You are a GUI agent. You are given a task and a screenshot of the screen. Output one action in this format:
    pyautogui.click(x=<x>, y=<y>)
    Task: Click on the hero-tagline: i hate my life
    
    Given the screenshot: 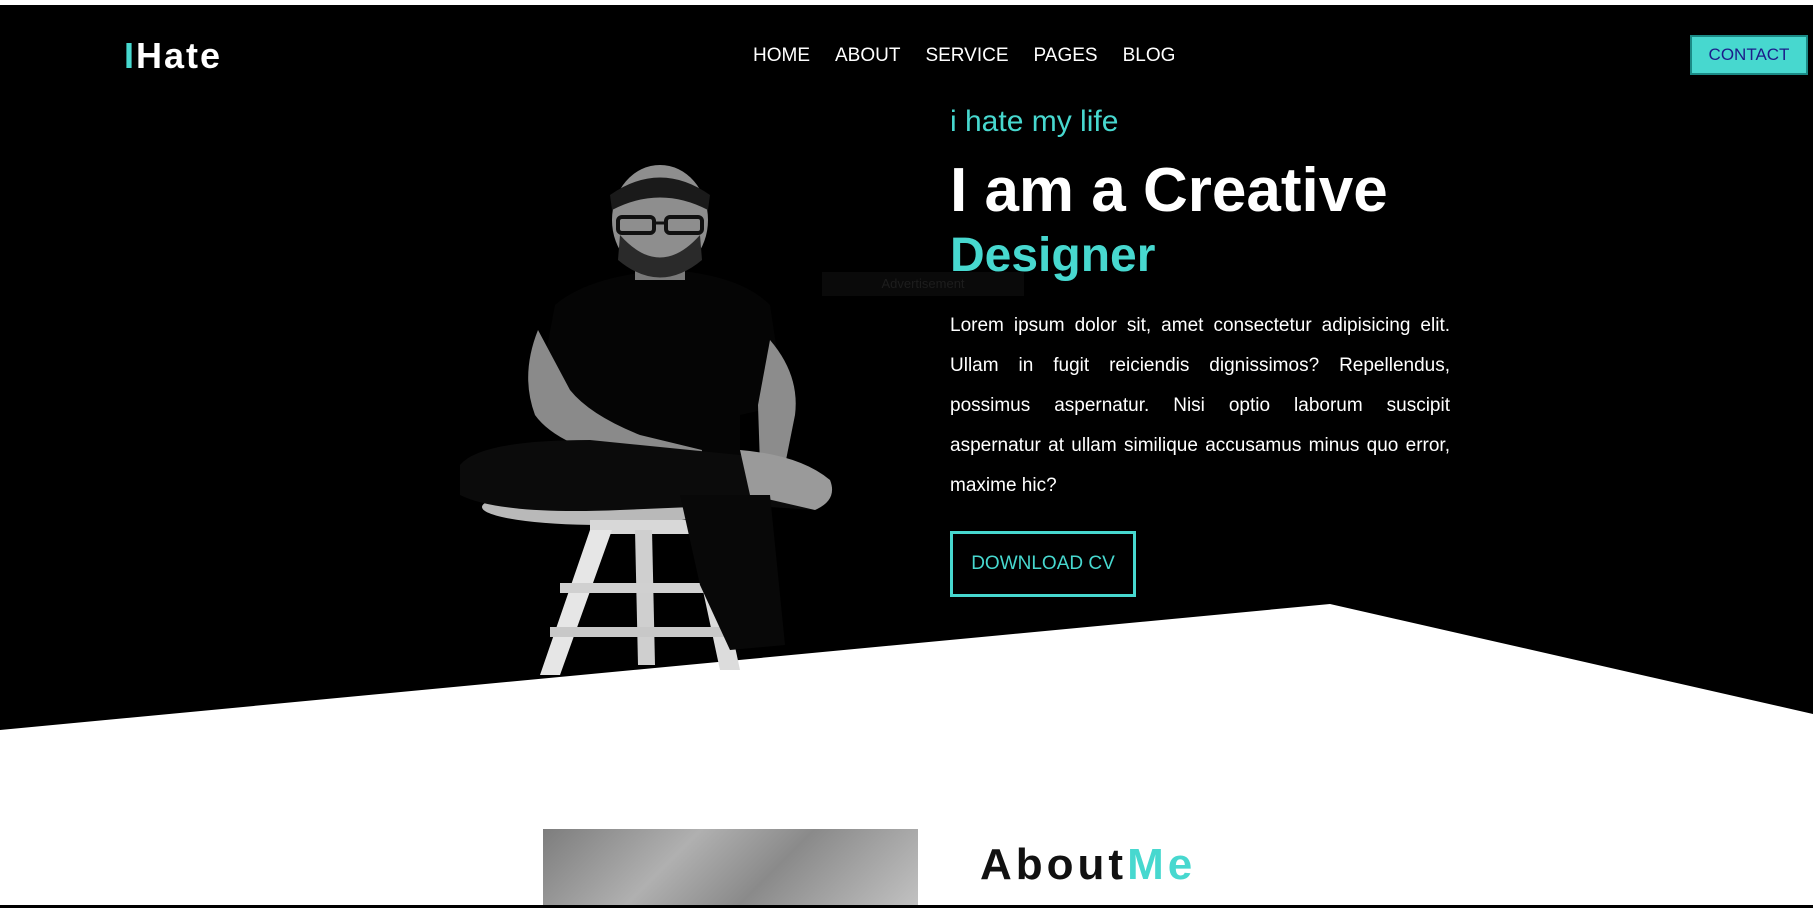 What is the action you would take?
    pyautogui.click(x=1034, y=121)
    